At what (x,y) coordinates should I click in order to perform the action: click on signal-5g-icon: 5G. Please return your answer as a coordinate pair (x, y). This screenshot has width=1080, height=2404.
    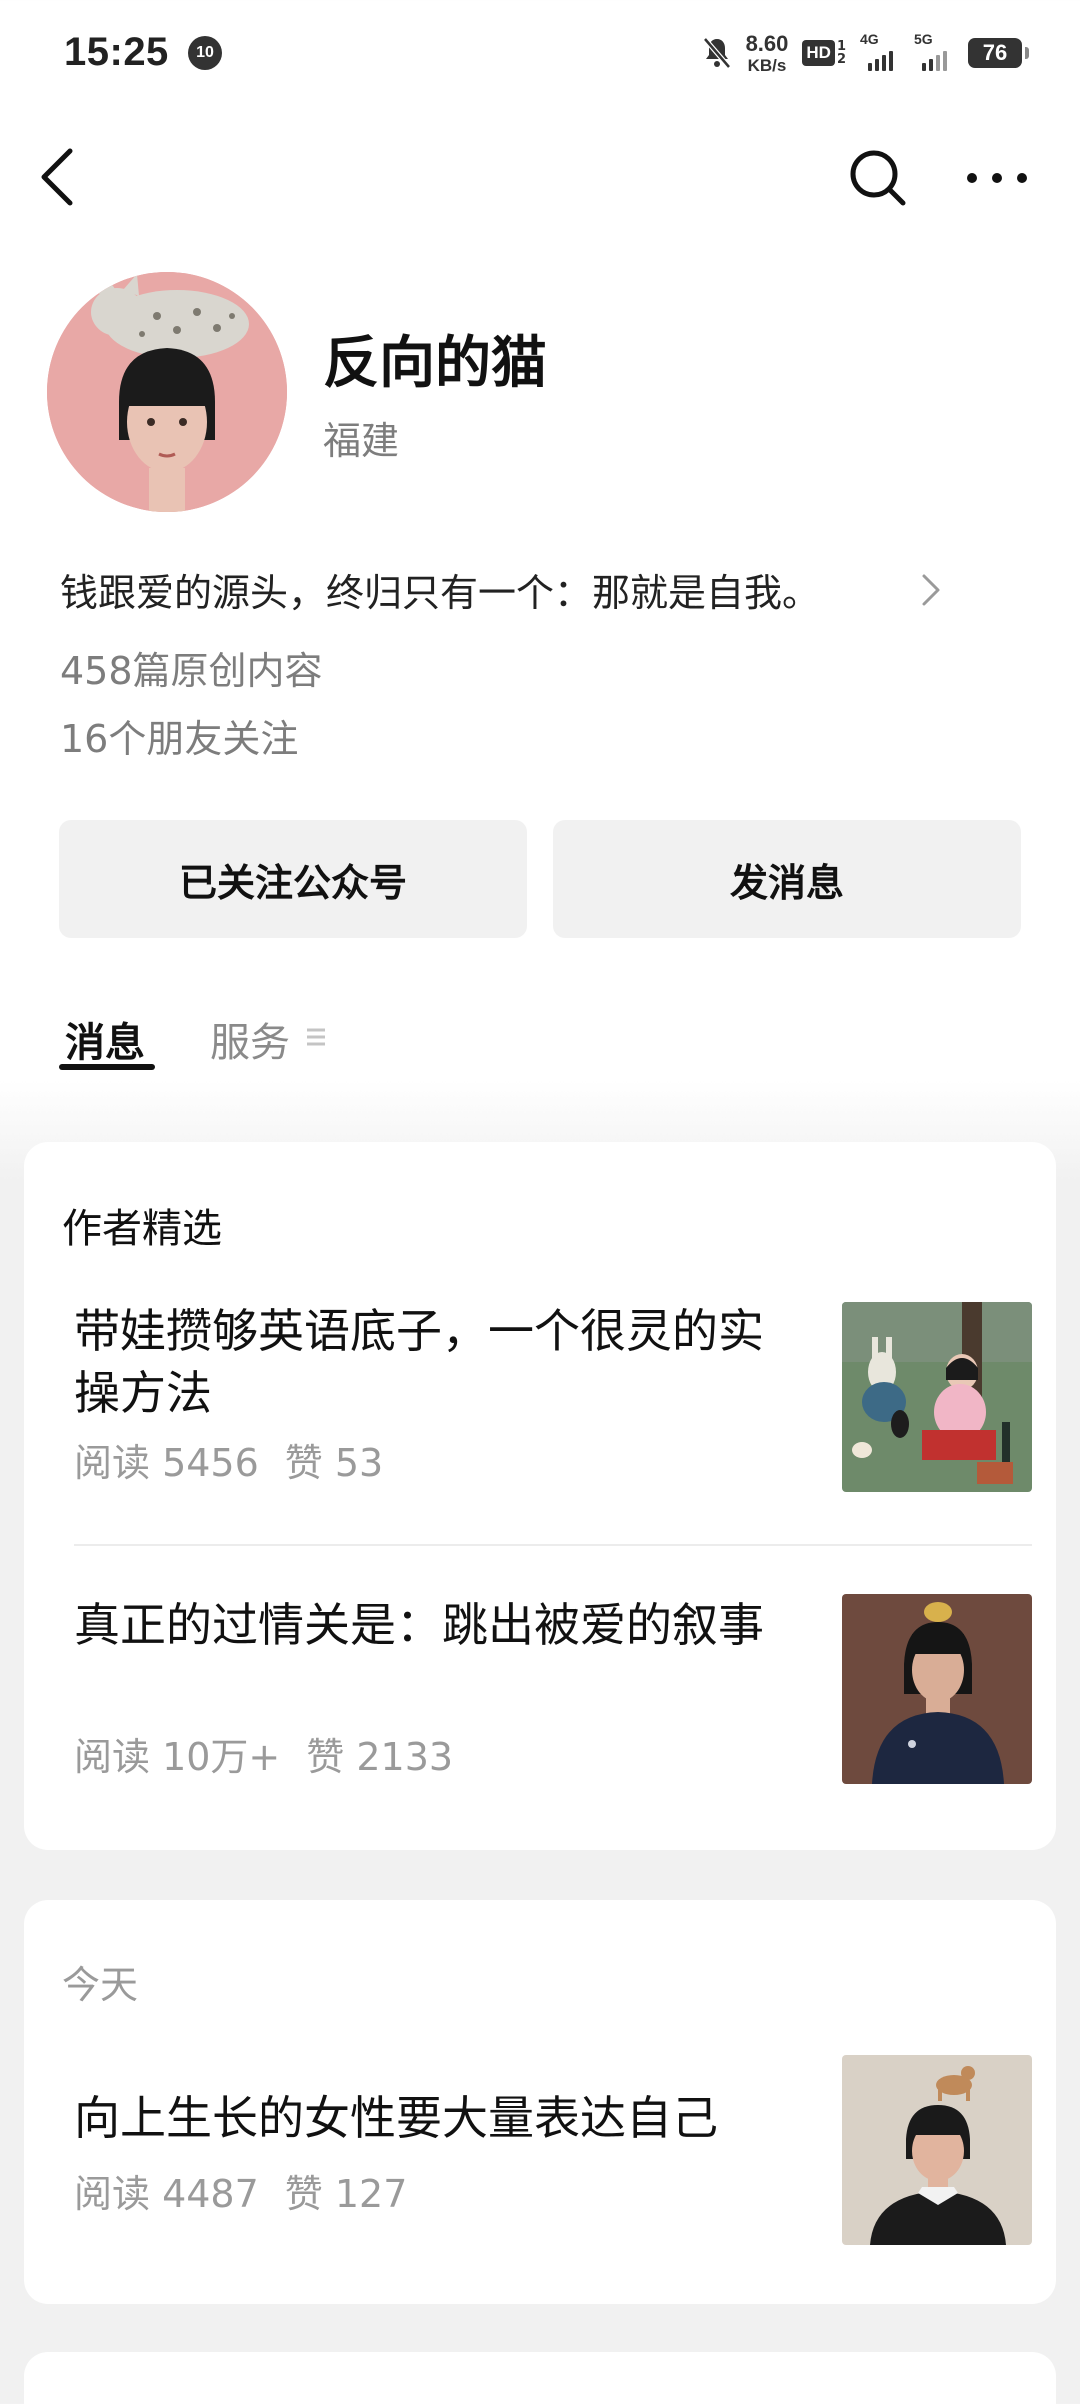
    Looking at the image, I should click on (934, 51).